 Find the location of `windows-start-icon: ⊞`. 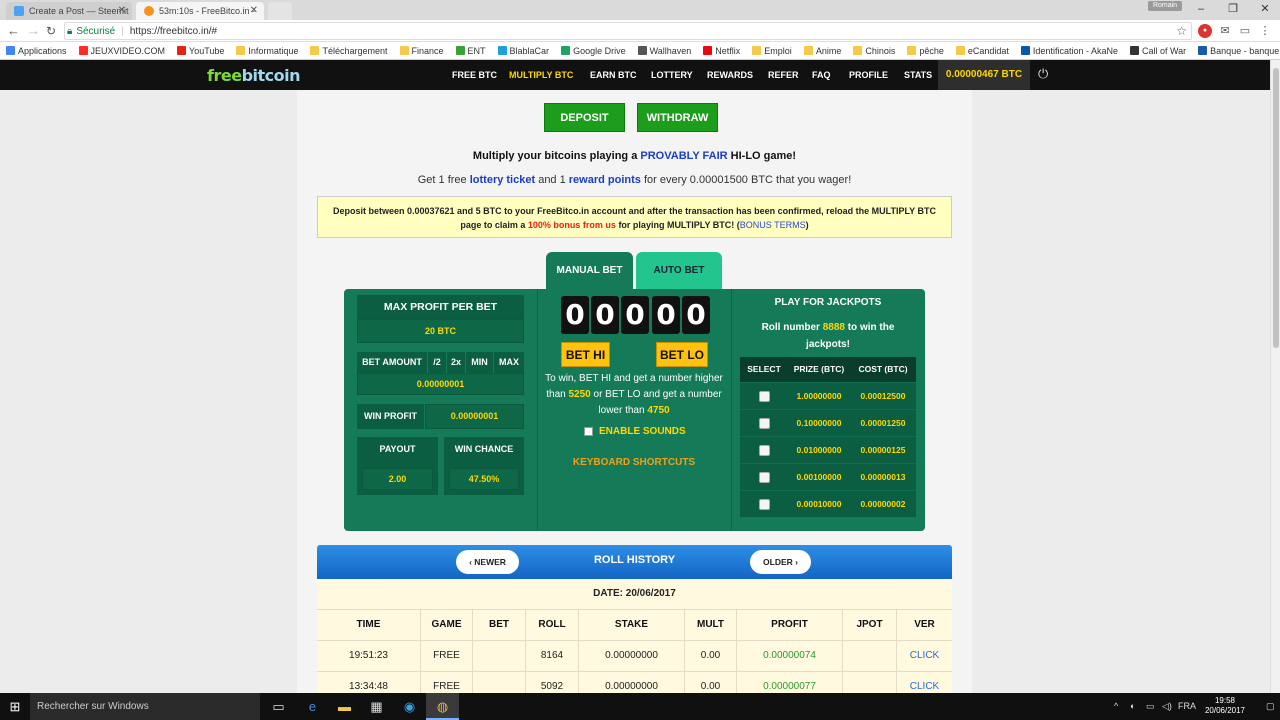

windows-start-icon: ⊞ is located at coordinates (15, 706).